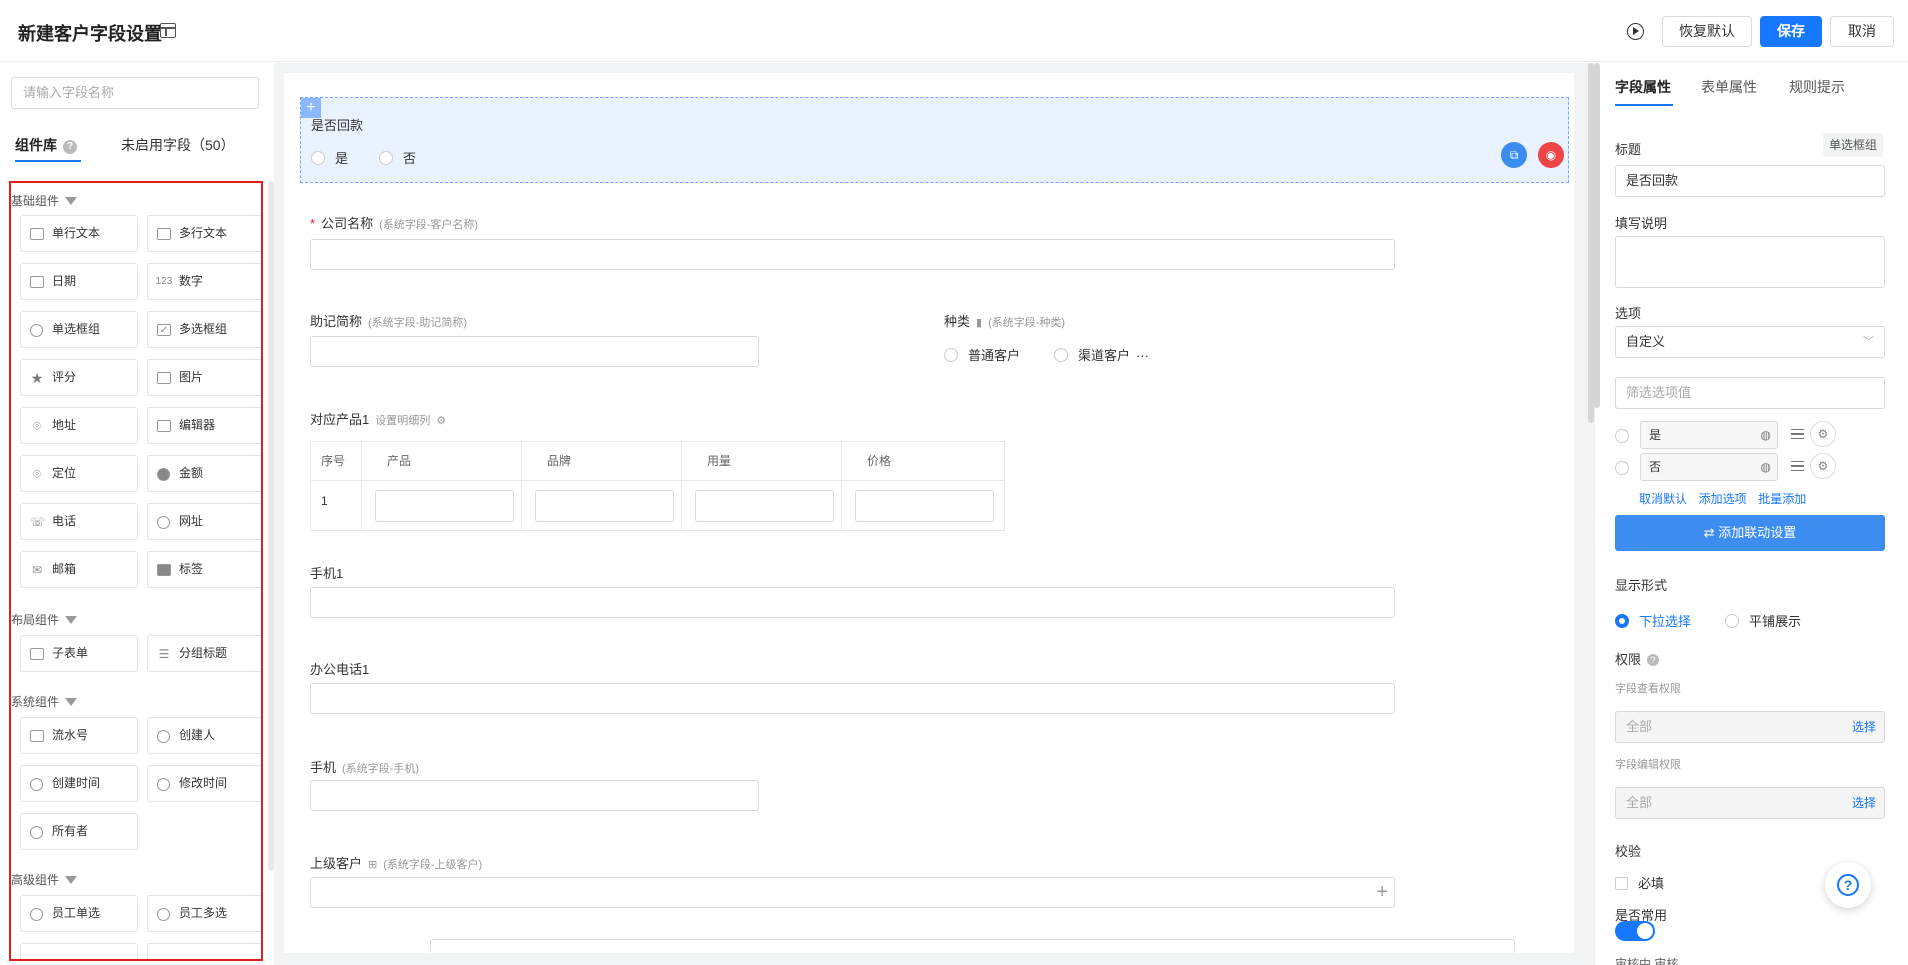 The height and width of the screenshot is (965, 1908). I want to click on next-field-input, so click(972, 946).